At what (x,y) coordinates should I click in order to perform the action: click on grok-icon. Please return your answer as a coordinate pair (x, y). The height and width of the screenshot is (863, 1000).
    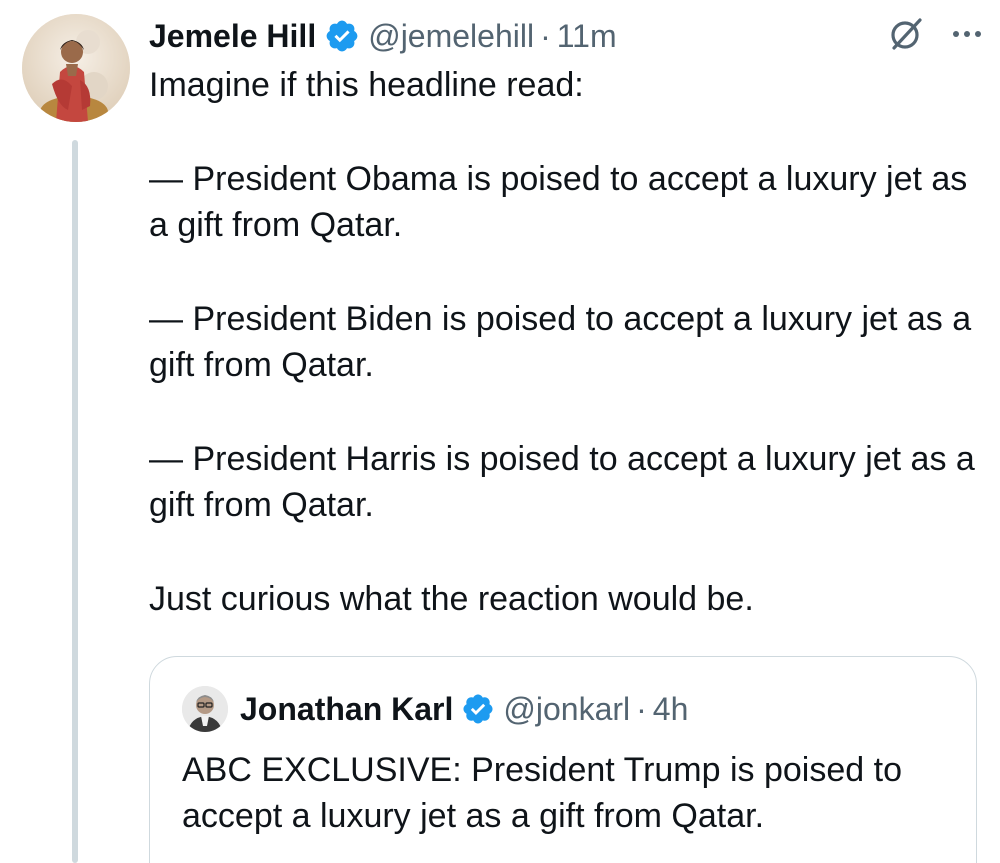
    Looking at the image, I should click on (906, 34).